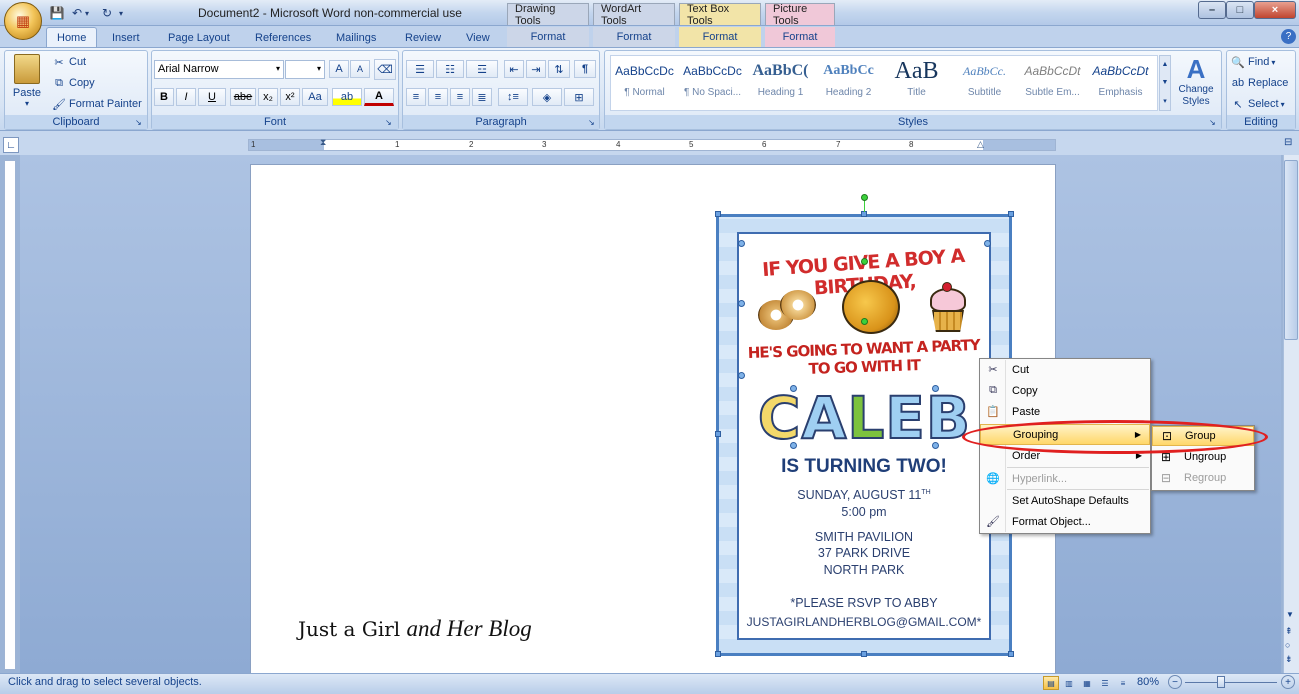 Image resolution: width=1299 pixels, height=694 pixels. Describe the element at coordinates (1065, 411) in the screenshot. I see `menu-item-paste: 📋 Paste` at that location.